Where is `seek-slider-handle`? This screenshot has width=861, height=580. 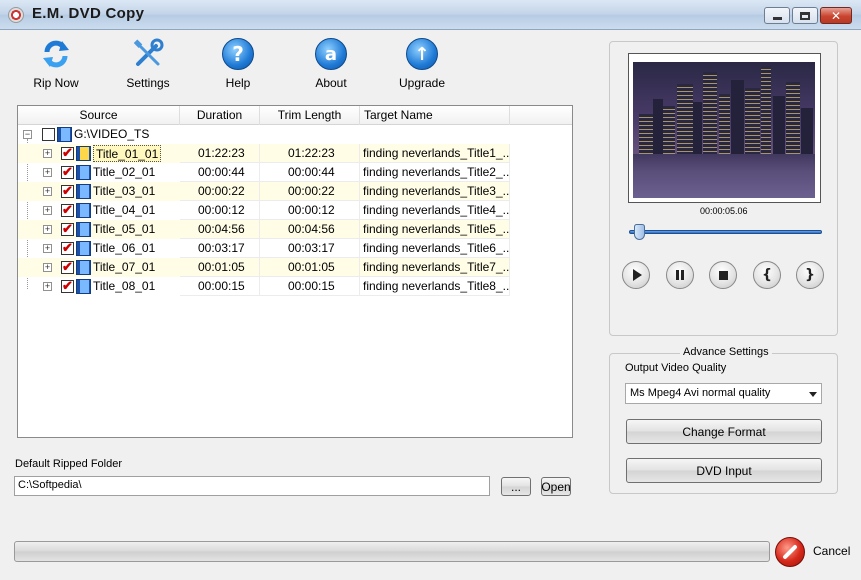 seek-slider-handle is located at coordinates (640, 232).